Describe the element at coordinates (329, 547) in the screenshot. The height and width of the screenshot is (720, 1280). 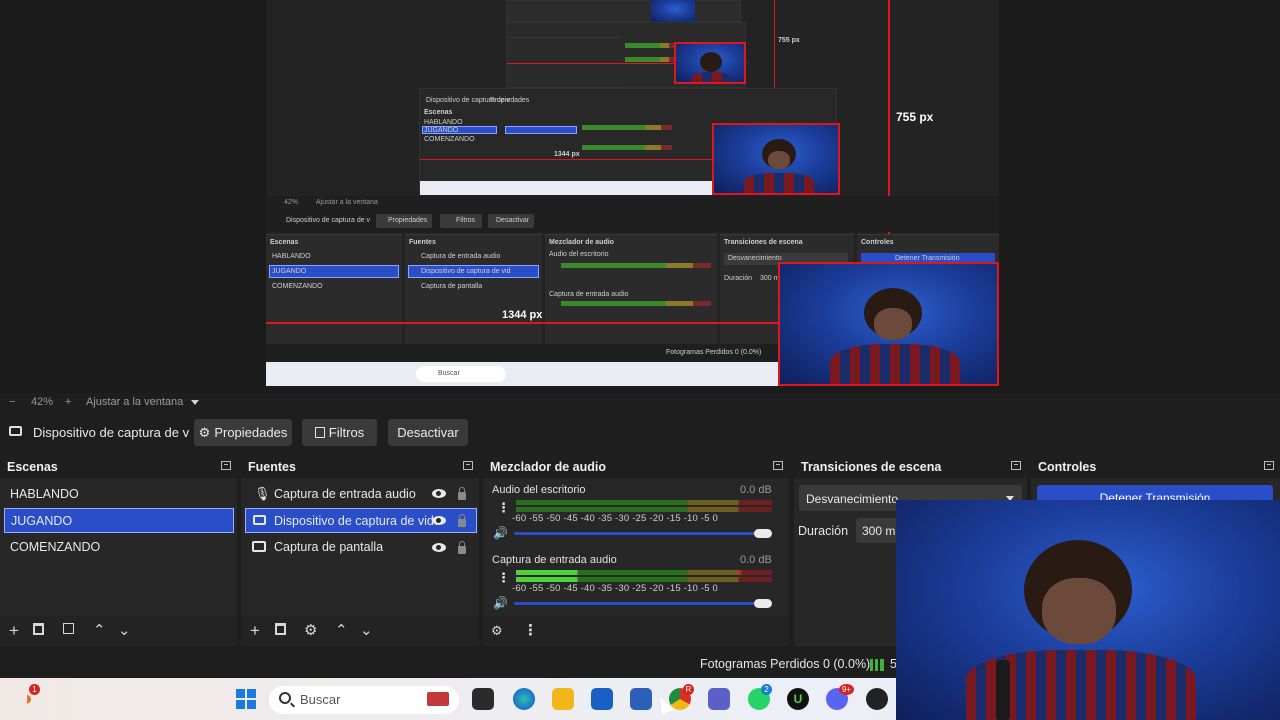
I see `source-label: Captura de pantalla` at that location.